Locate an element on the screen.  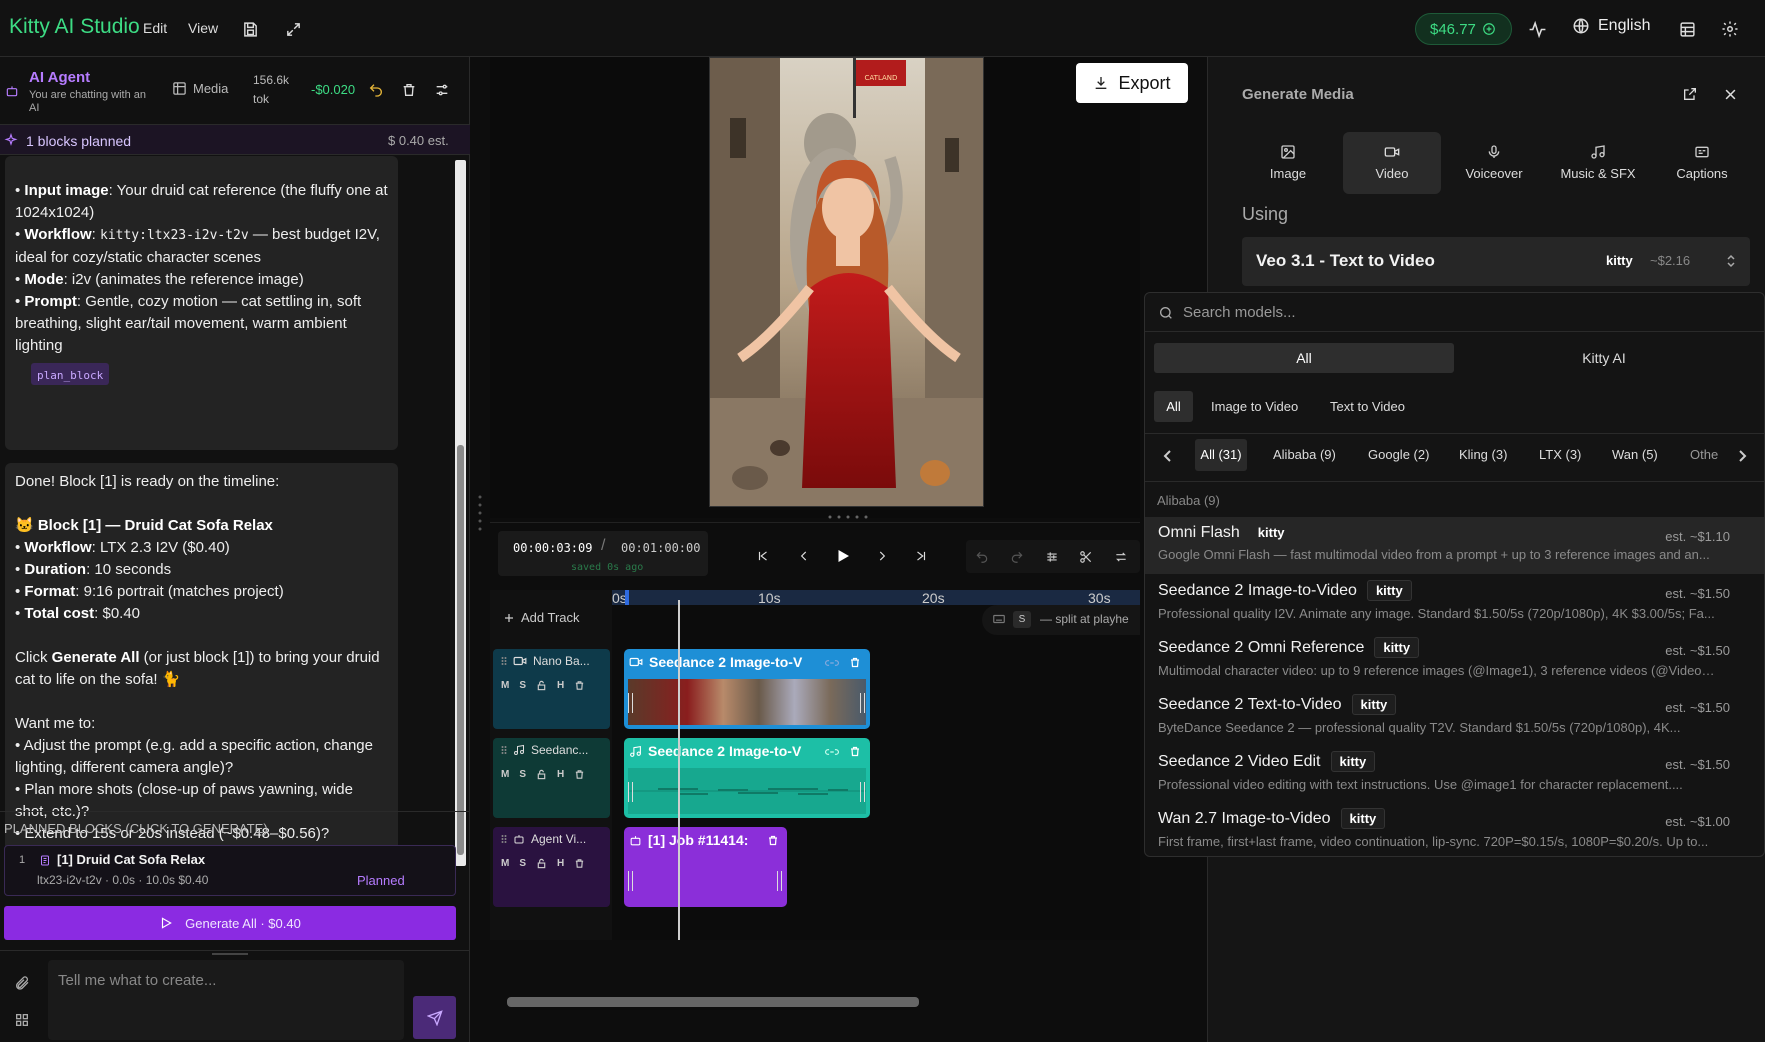
playhead-line is located at coordinates (679, 770).